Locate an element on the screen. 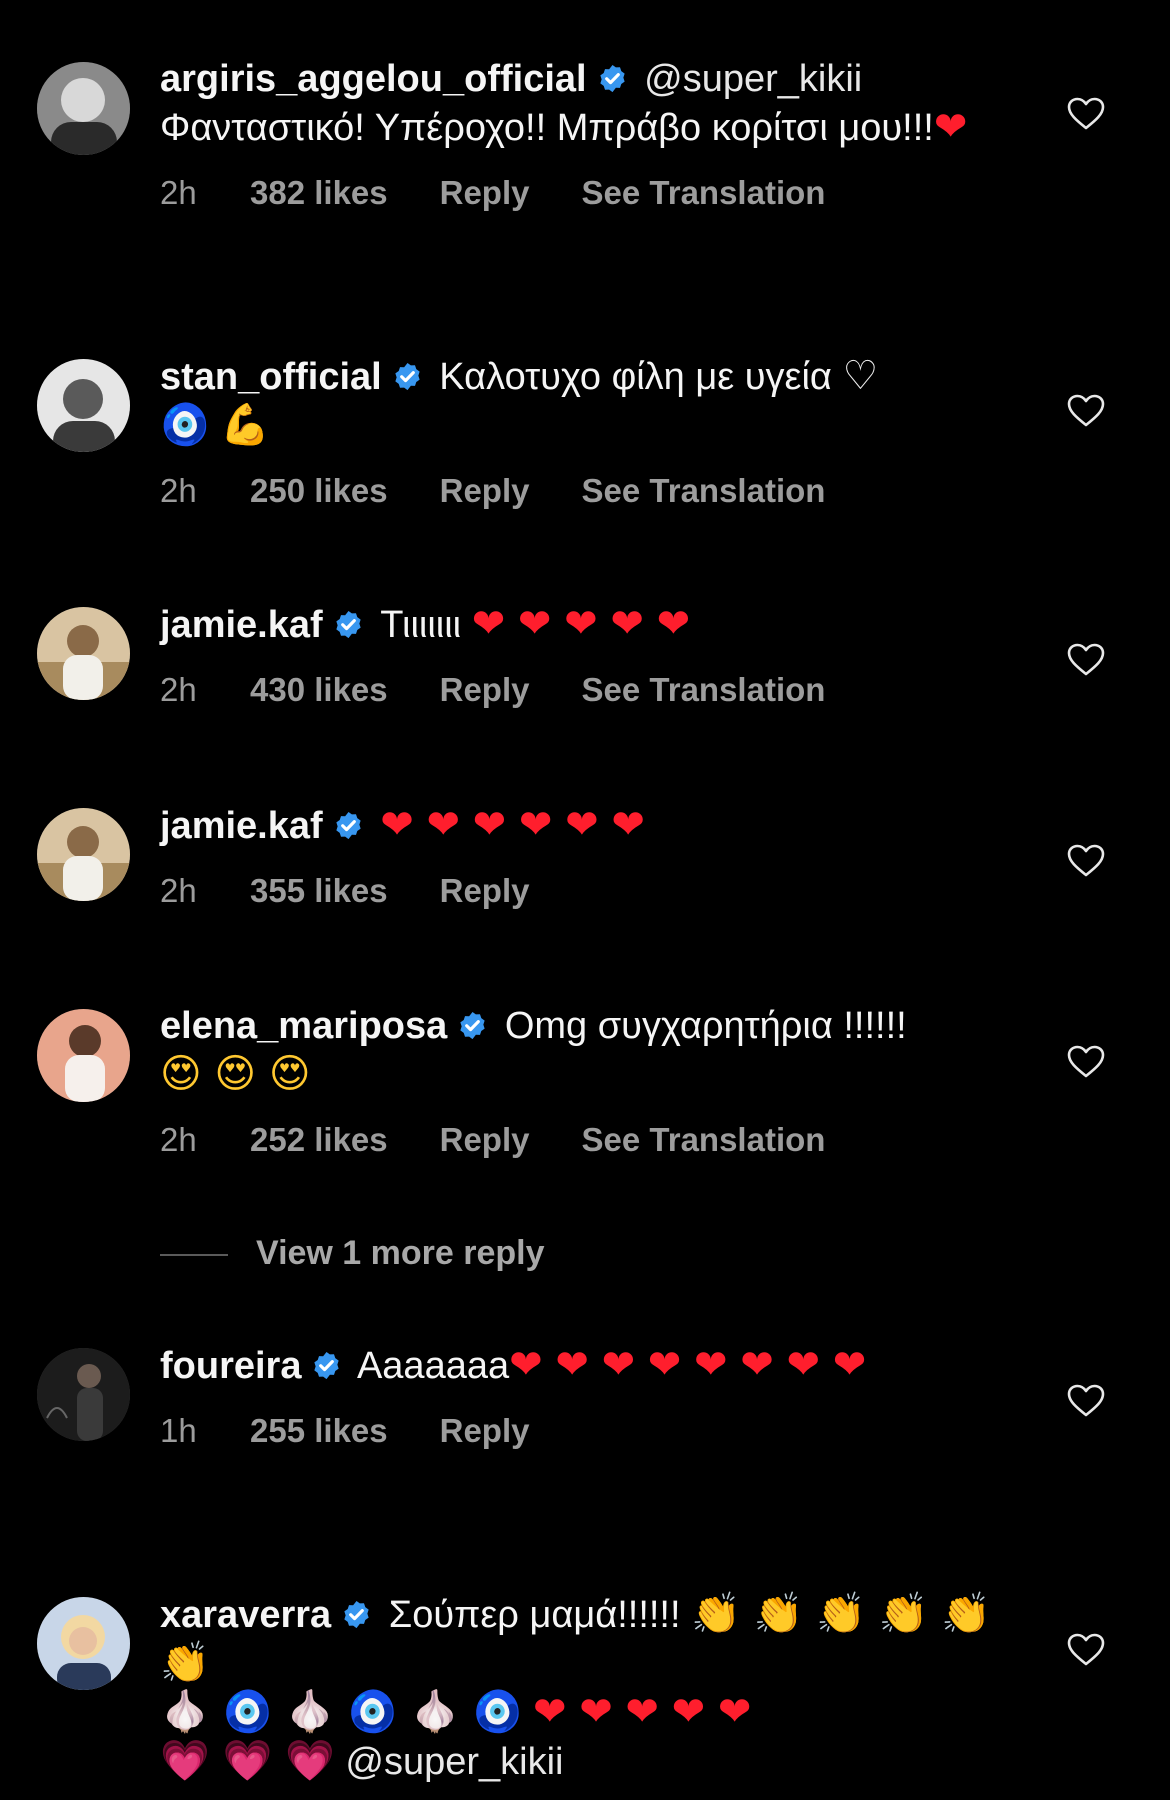 The image size is (1170, 1800). likes-count: 382 likes is located at coordinates (319, 193).